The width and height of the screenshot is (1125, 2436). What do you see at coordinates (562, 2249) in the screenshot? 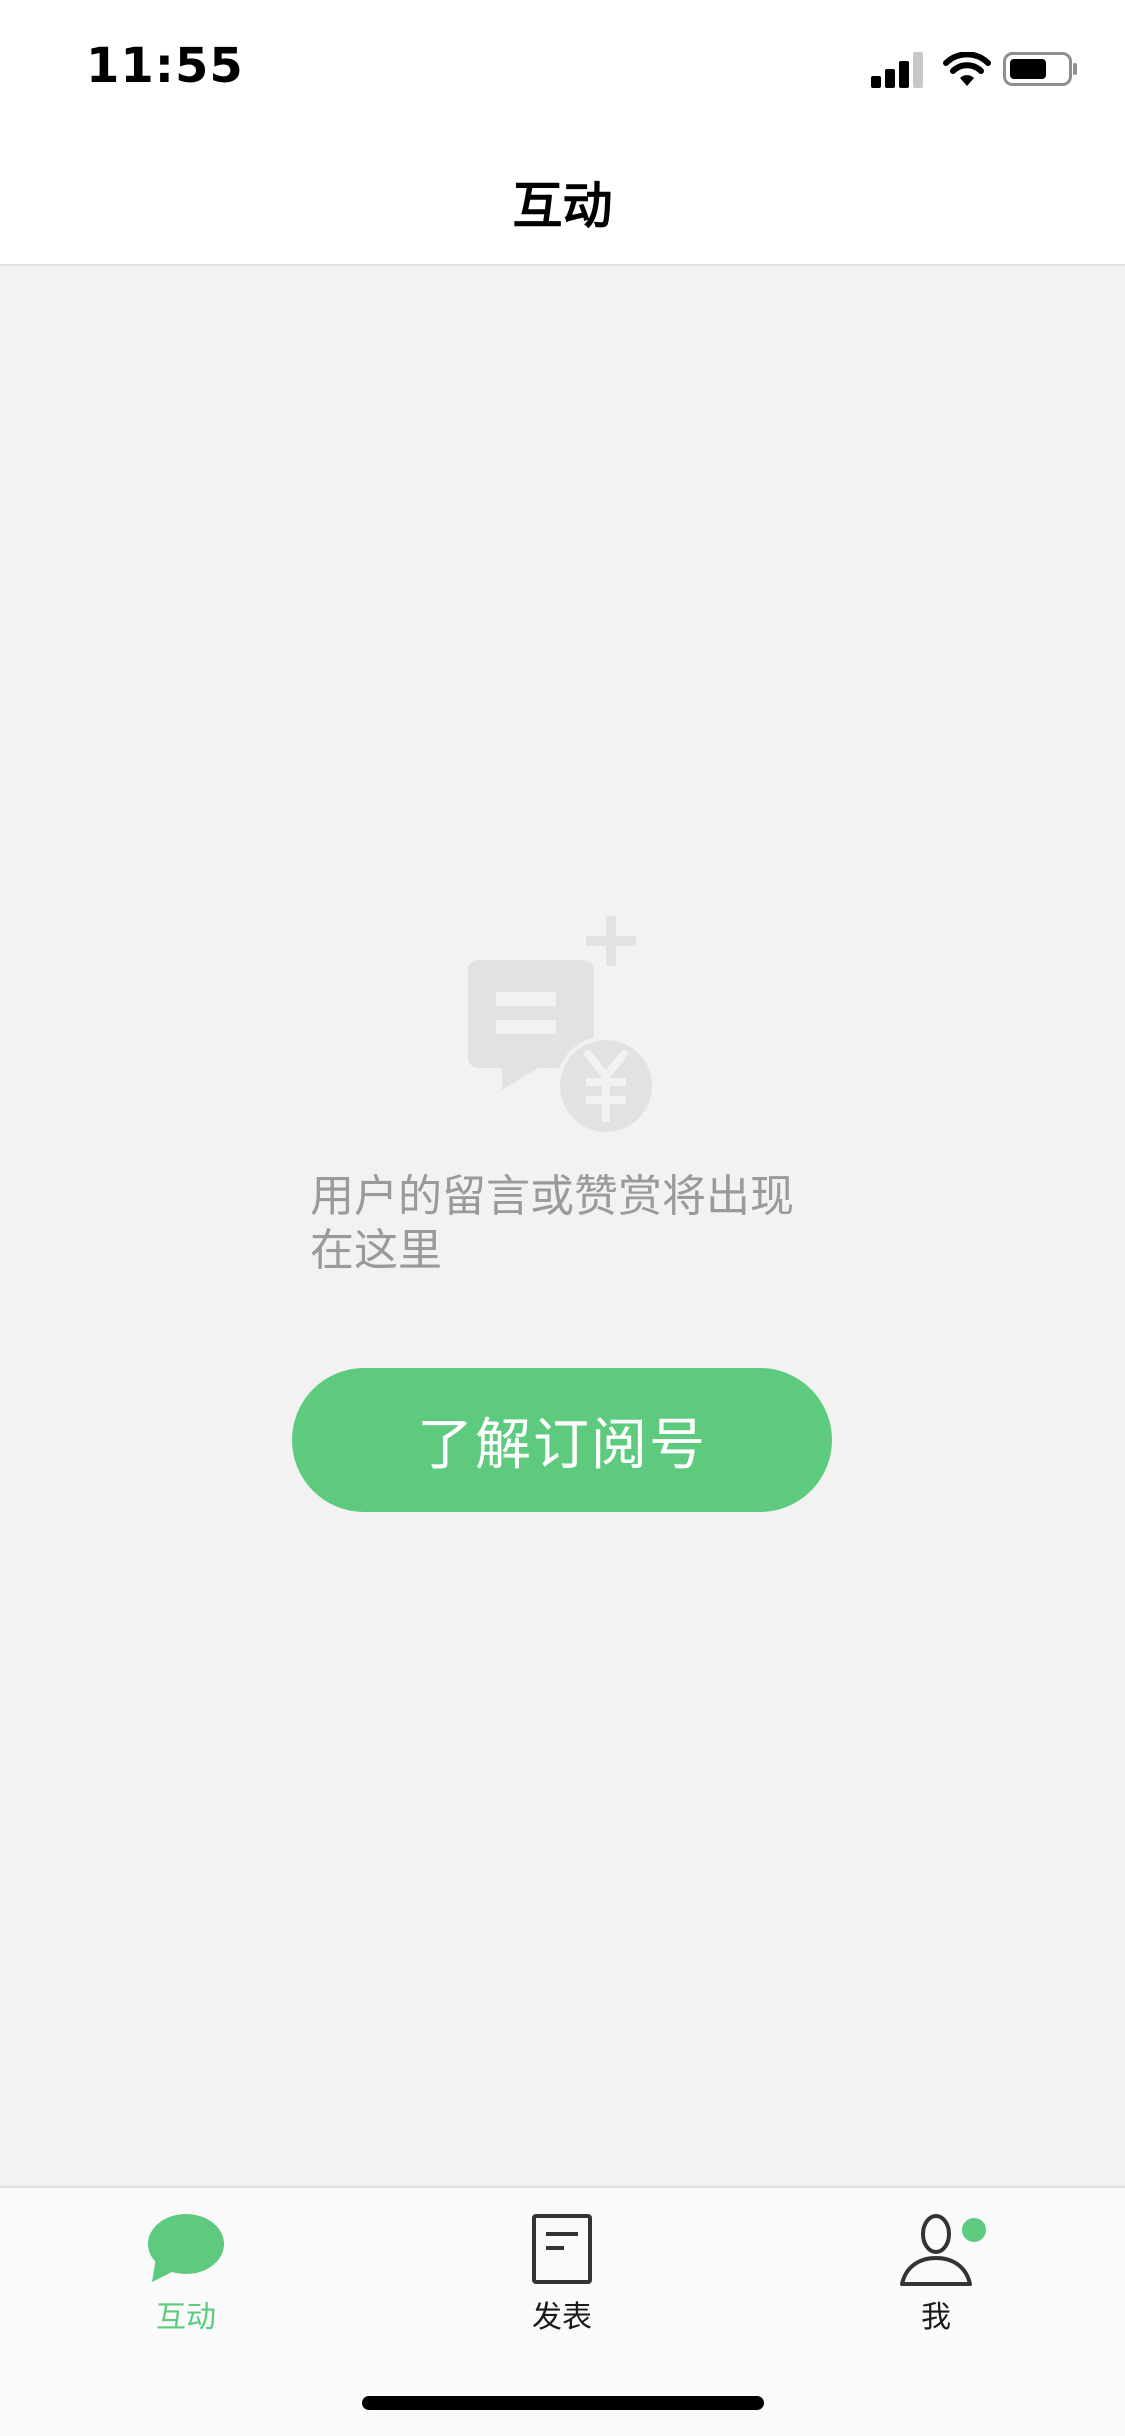
I see `document-icon` at bounding box center [562, 2249].